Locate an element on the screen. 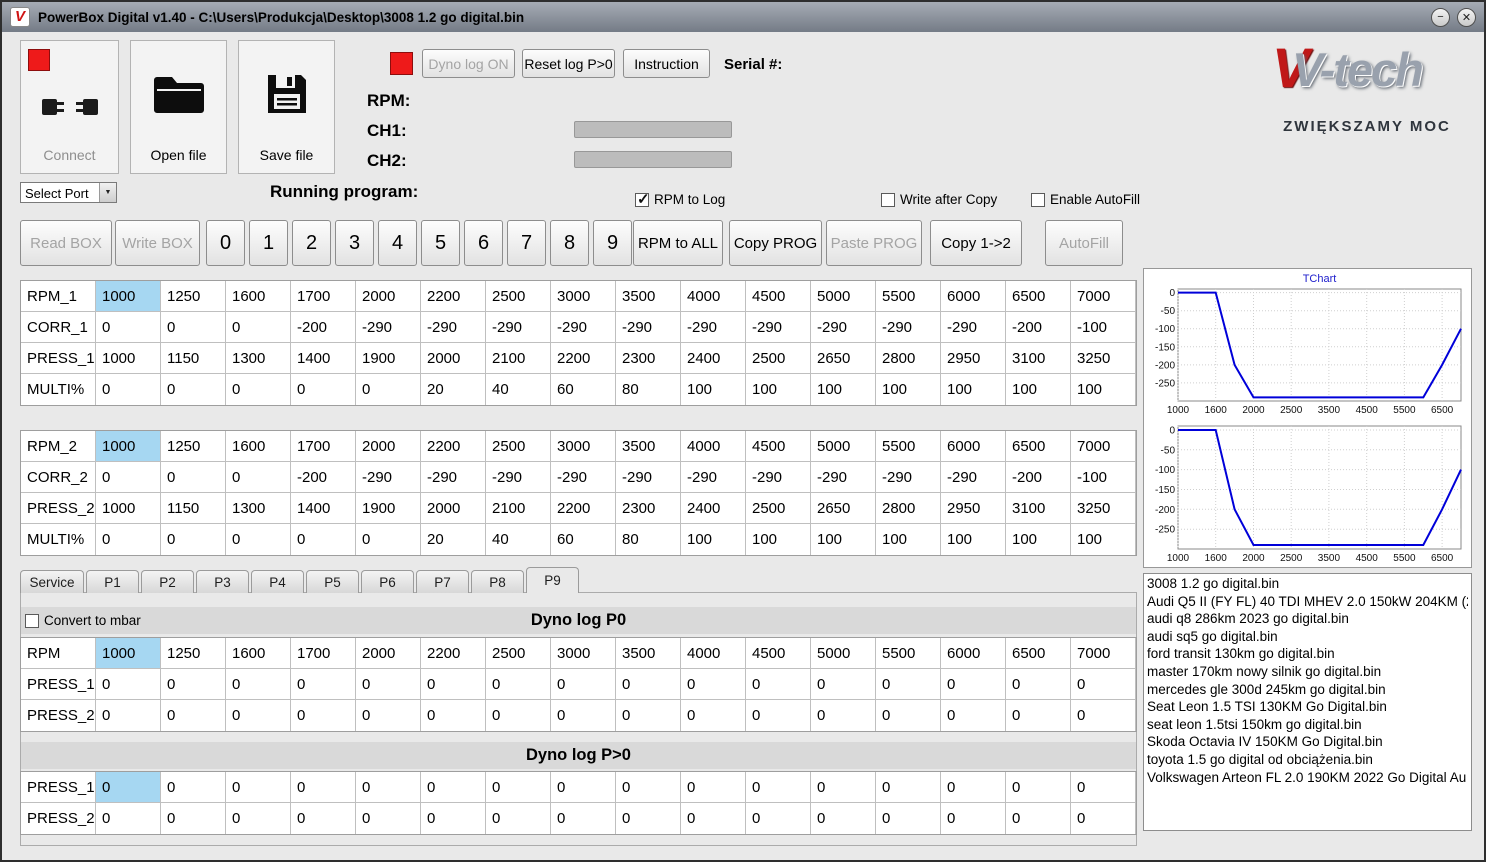  file-list-item: audi q8 286km 2023 go digital.bin is located at coordinates (1307, 619).